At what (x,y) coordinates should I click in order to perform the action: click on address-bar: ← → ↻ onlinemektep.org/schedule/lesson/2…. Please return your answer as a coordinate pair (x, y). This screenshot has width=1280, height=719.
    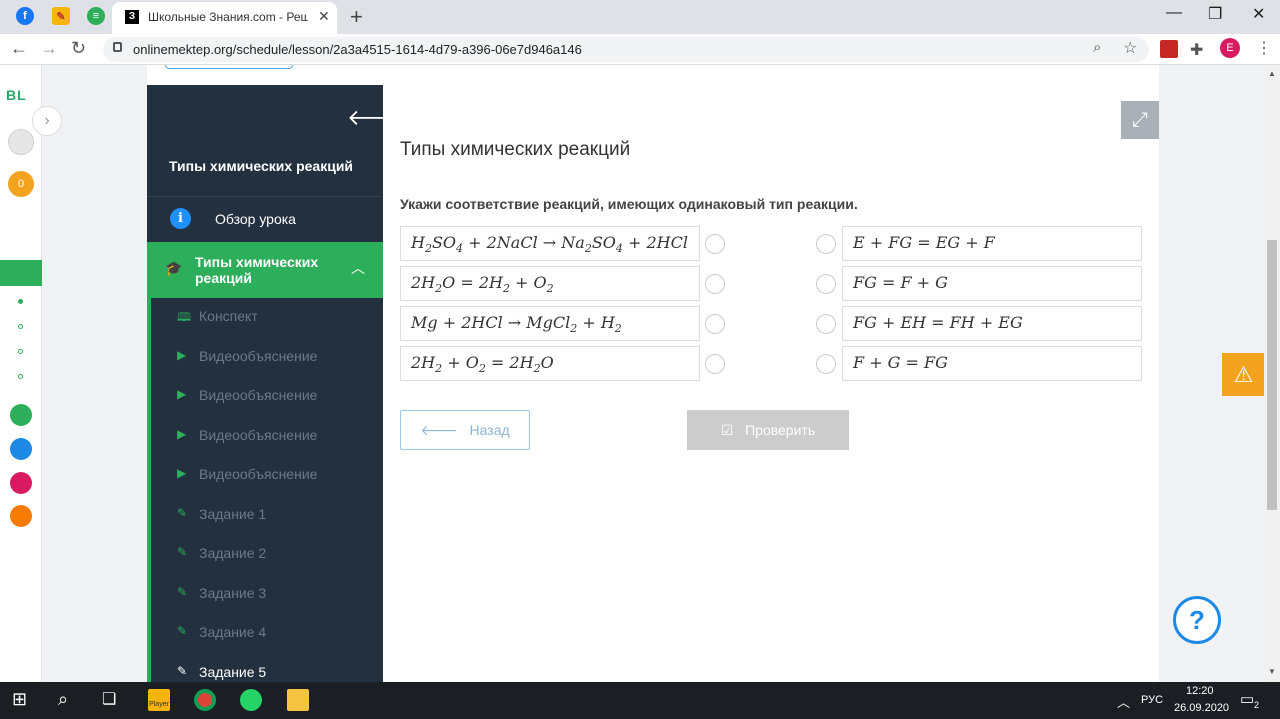
    Looking at the image, I should click on (640, 49).